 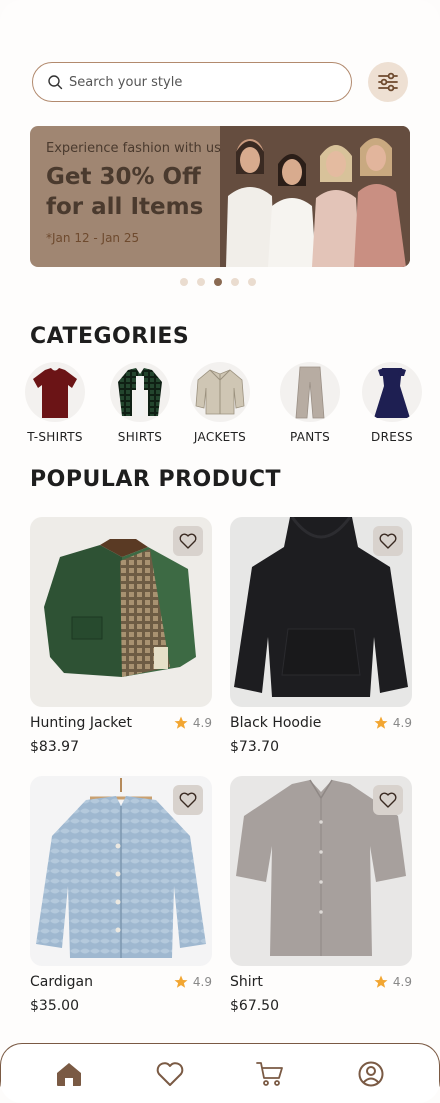 I want to click on nav-wishlist, so click(x=170, y=1074).